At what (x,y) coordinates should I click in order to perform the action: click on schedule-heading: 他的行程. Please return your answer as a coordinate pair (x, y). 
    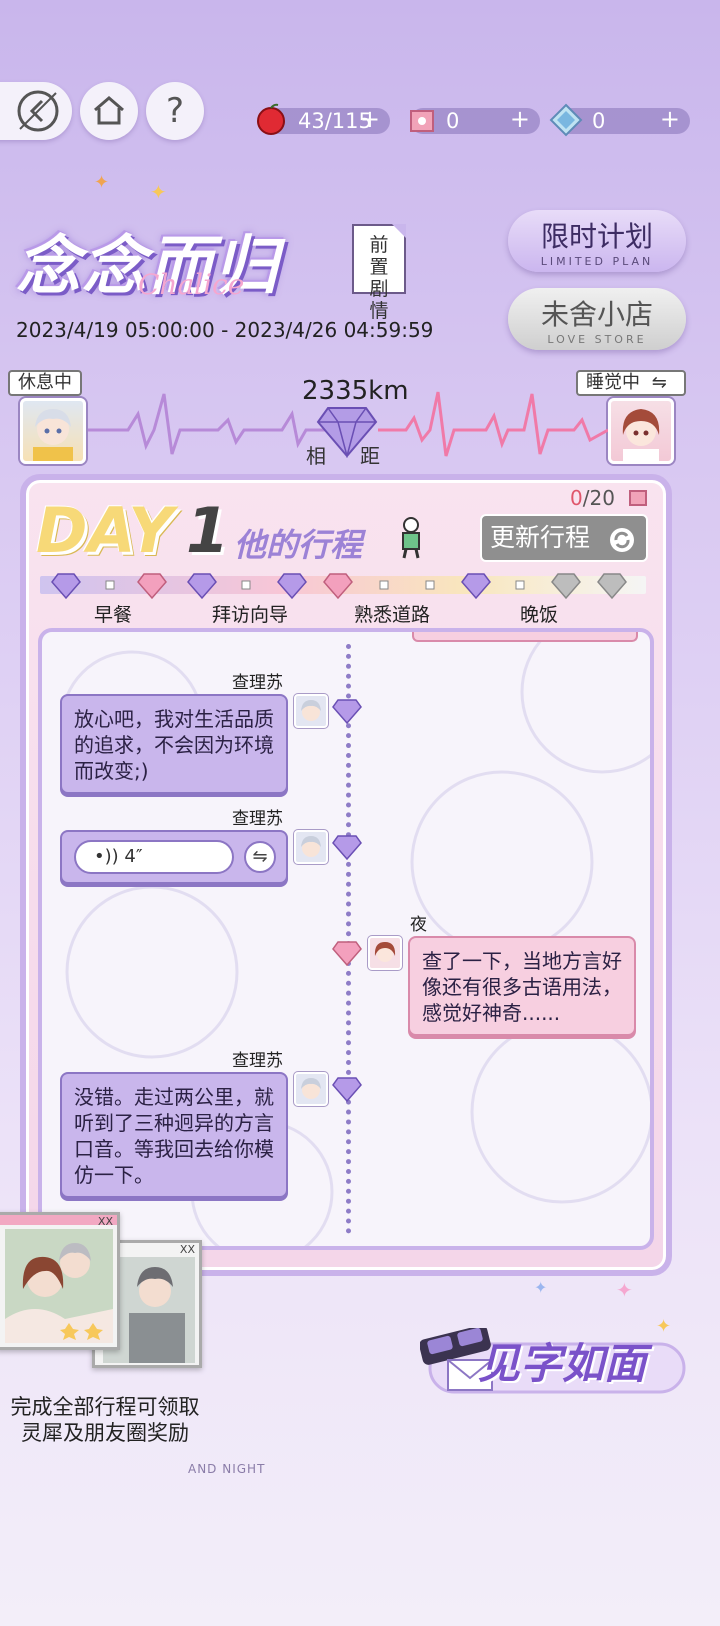
    Looking at the image, I should click on (298, 545).